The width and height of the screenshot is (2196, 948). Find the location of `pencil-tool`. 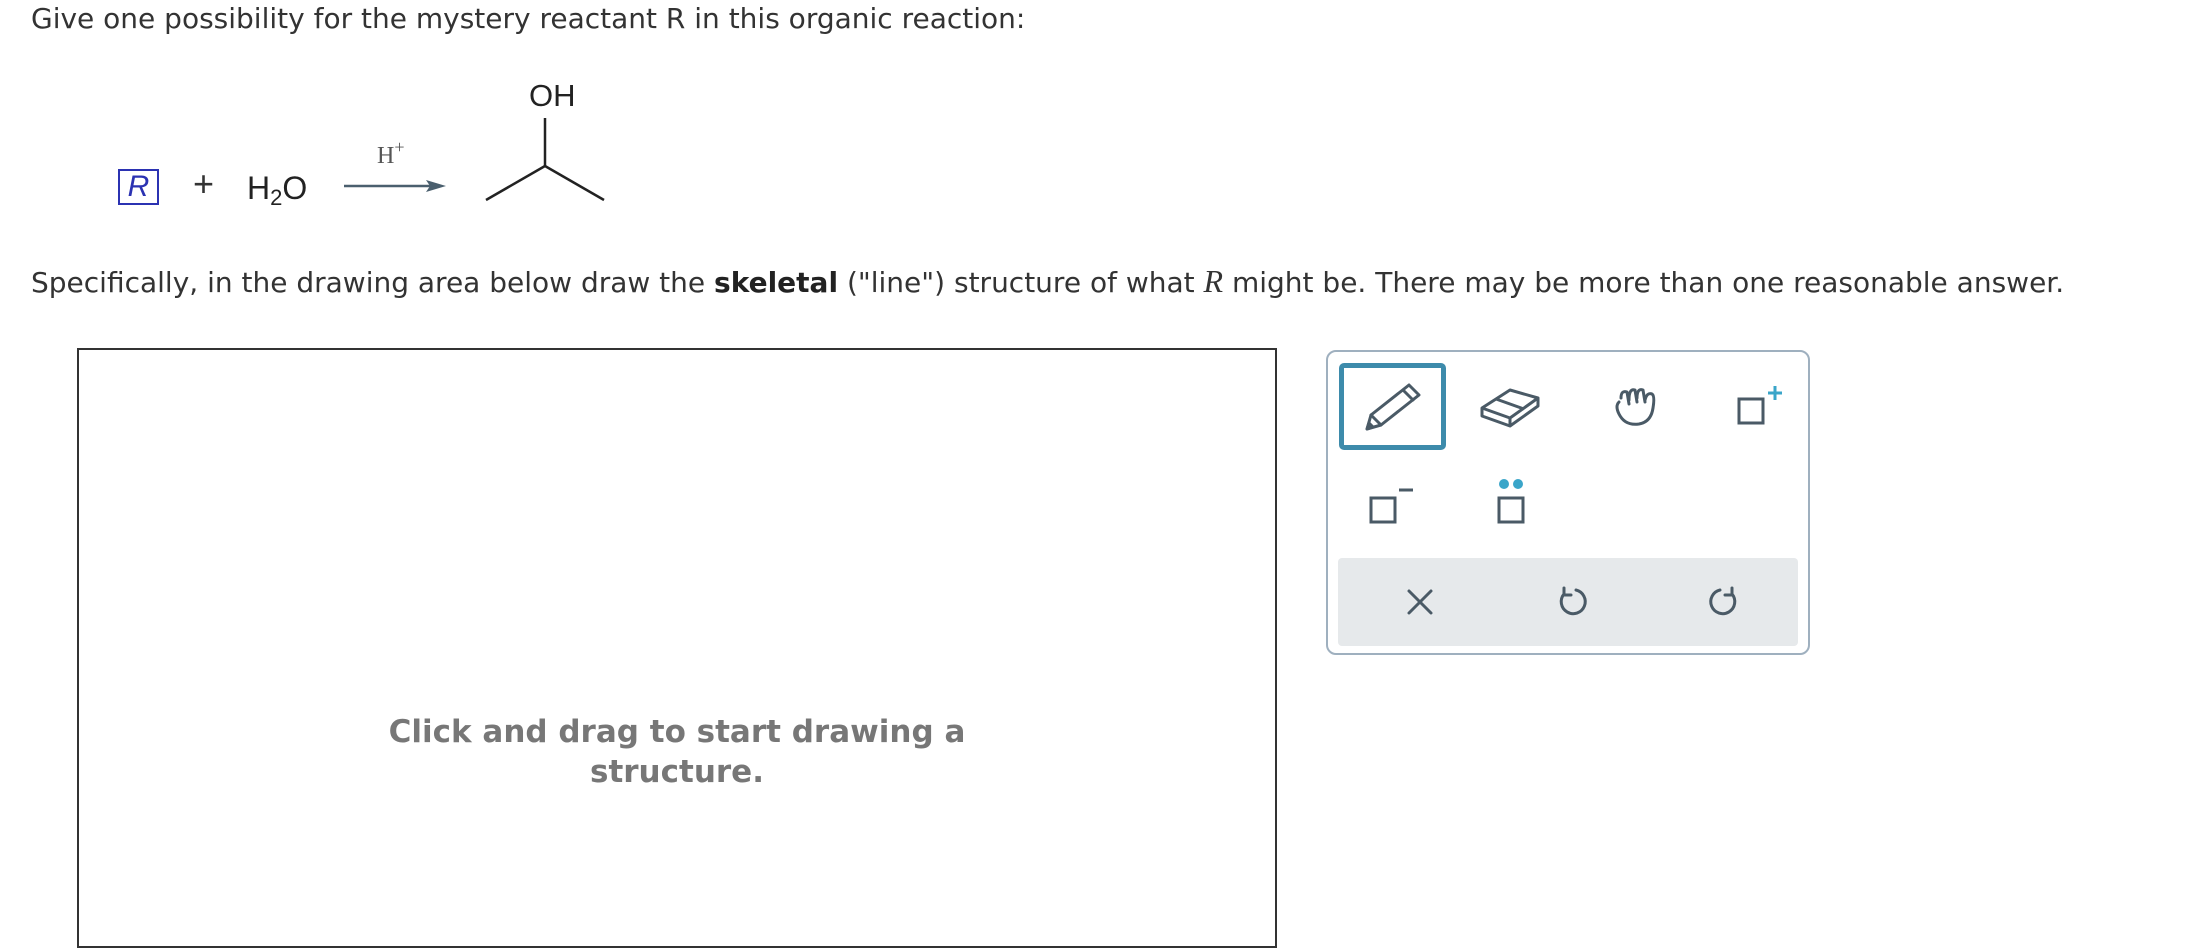

pencil-tool is located at coordinates (1392, 406).